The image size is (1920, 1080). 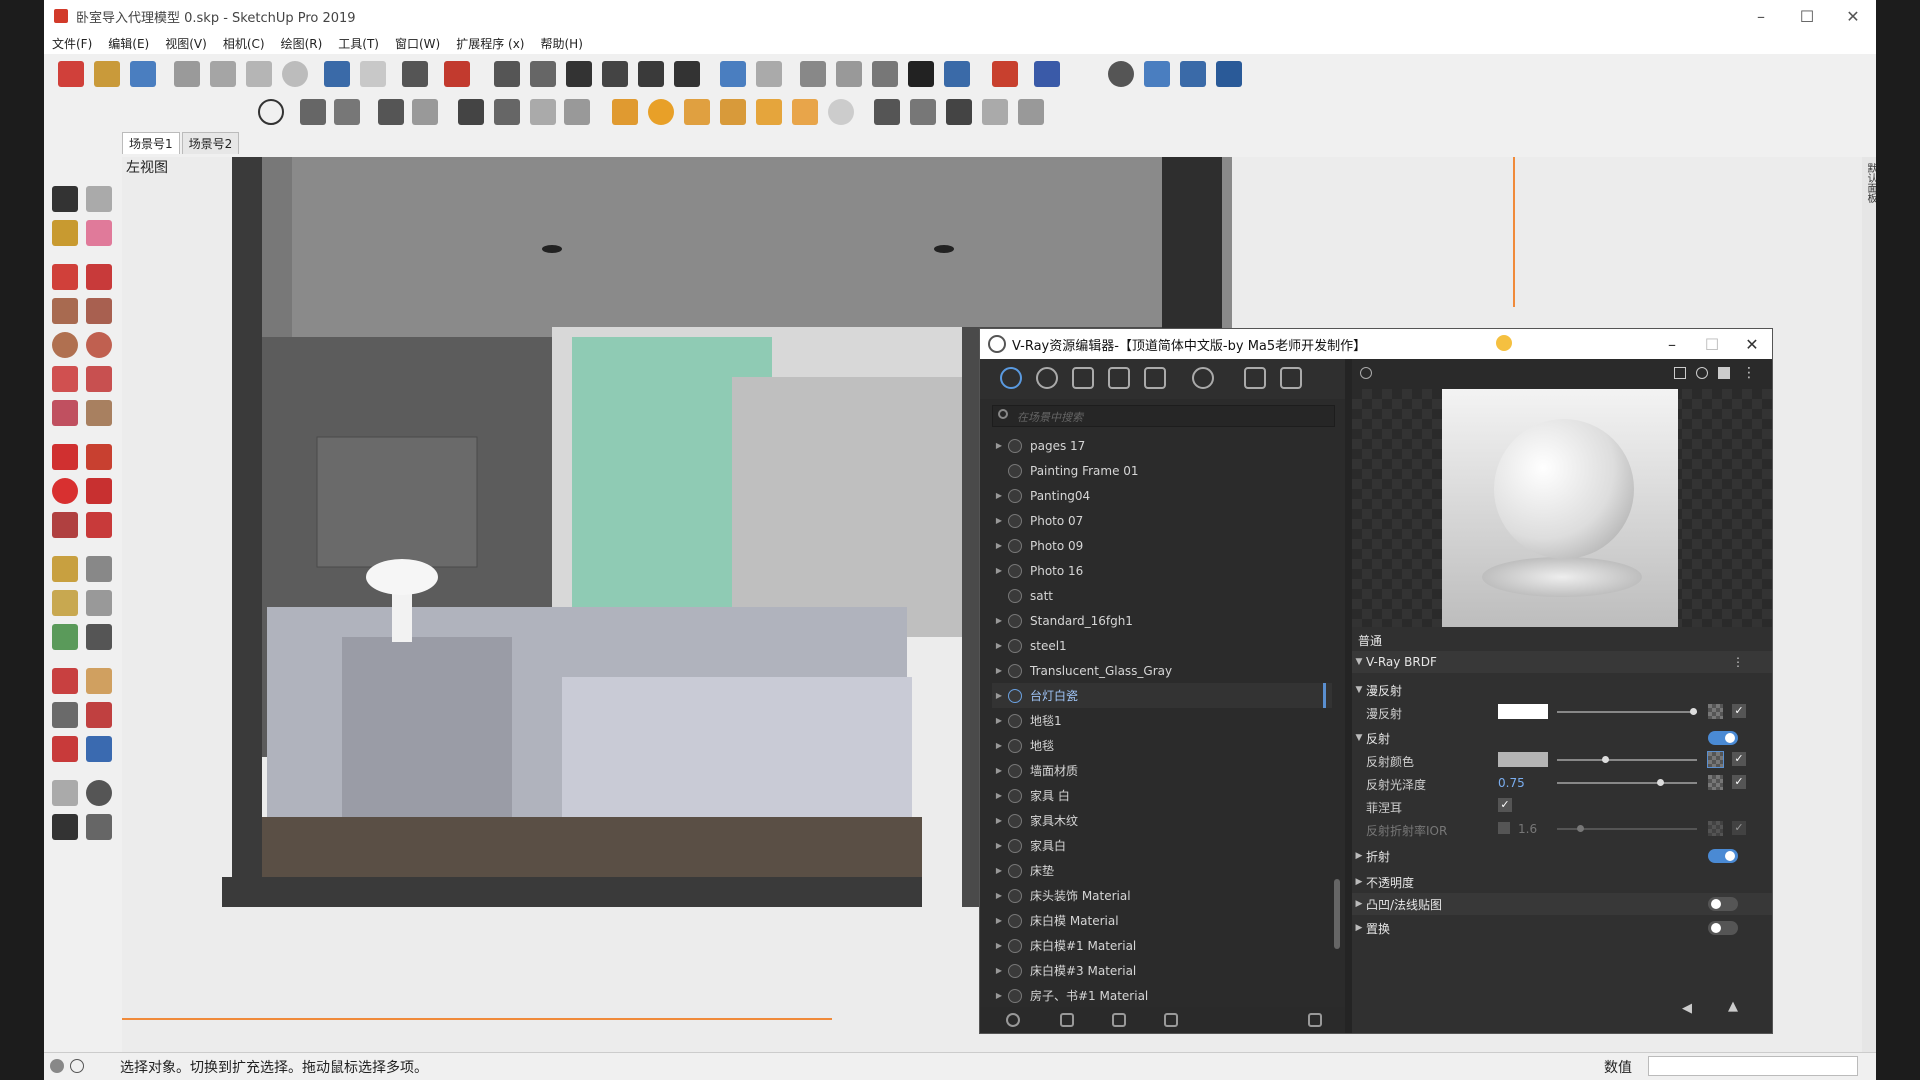 I want to click on vray-title-bar: V-Ray资源编辑器-【顶道简体中文版-by Ma5老师开发制作】 – ☐ ✕, so click(x=1376, y=344).